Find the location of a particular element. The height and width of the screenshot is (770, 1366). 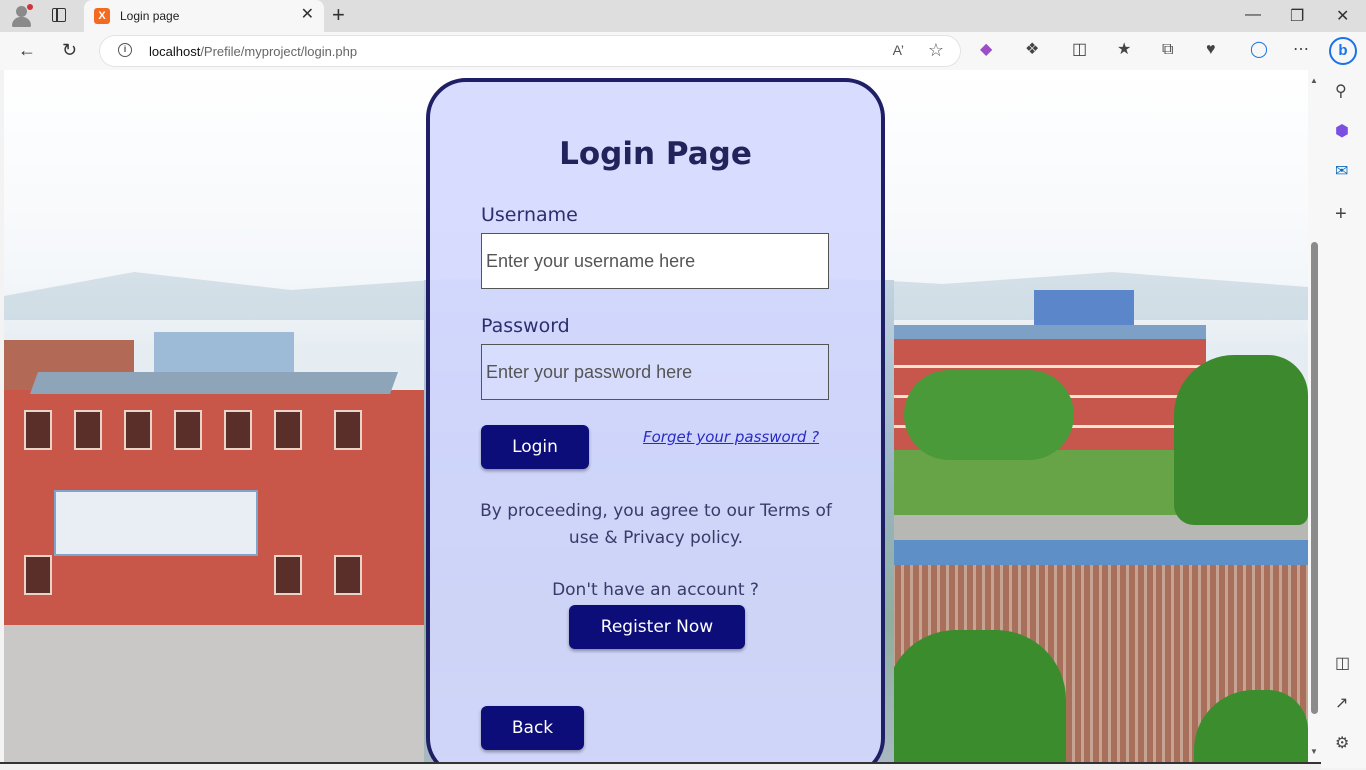

campus-sign-image is located at coordinates (156, 523).